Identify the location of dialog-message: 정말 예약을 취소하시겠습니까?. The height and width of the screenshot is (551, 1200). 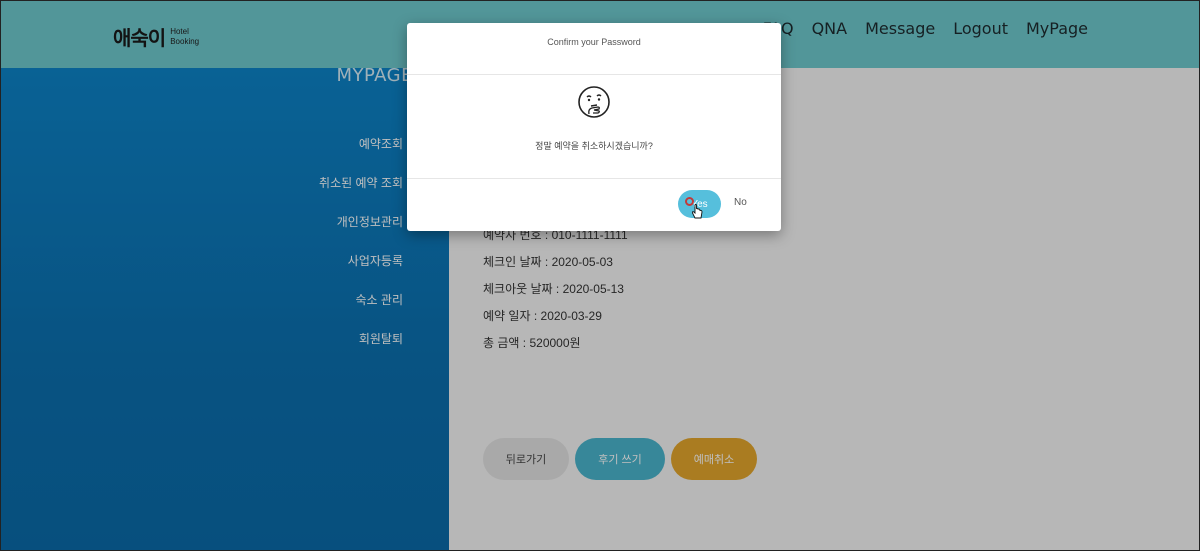
(594, 146).